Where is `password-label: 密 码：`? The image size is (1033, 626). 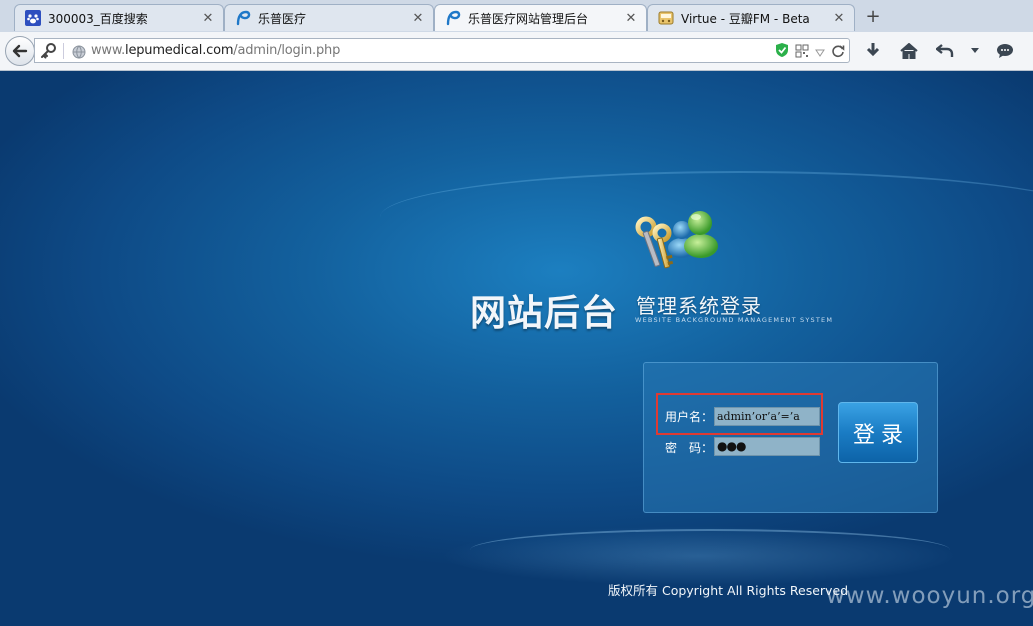 password-label: 密 码： is located at coordinates (689, 448).